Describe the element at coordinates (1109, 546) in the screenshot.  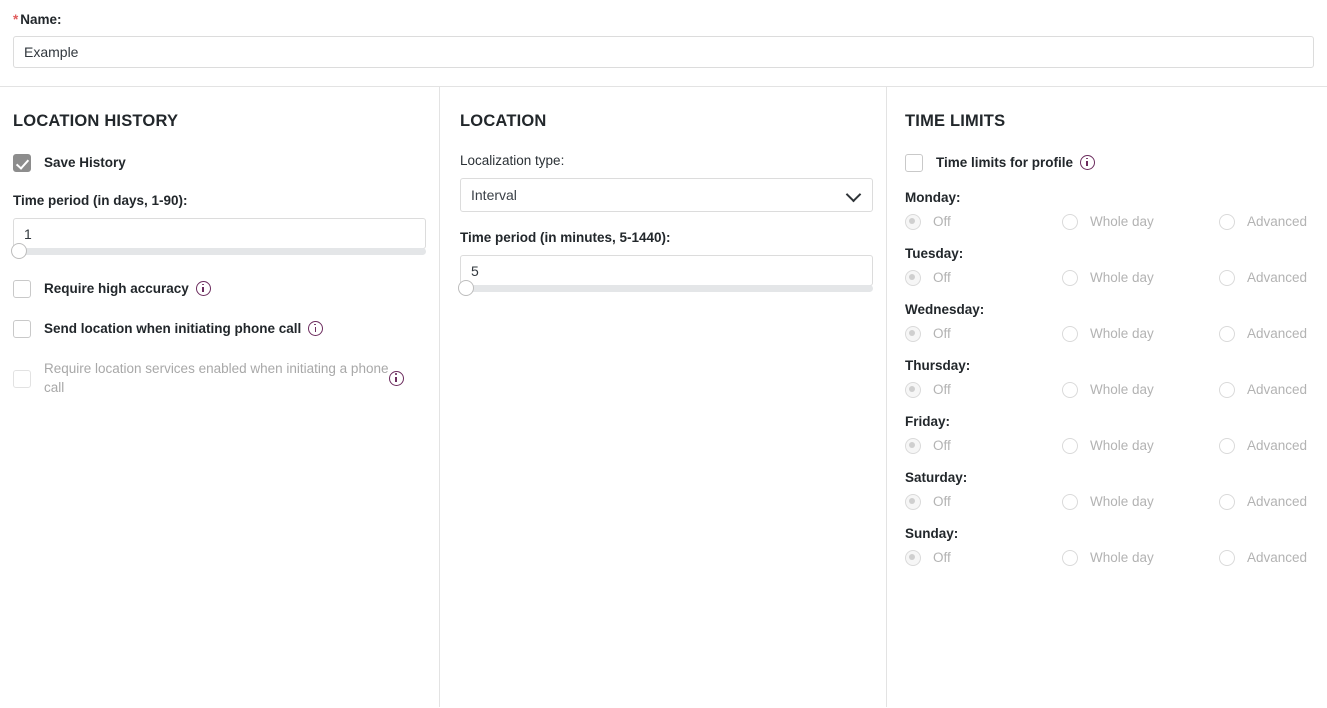
I see `day-block: Sunday: Off Whole day Advanced` at that location.